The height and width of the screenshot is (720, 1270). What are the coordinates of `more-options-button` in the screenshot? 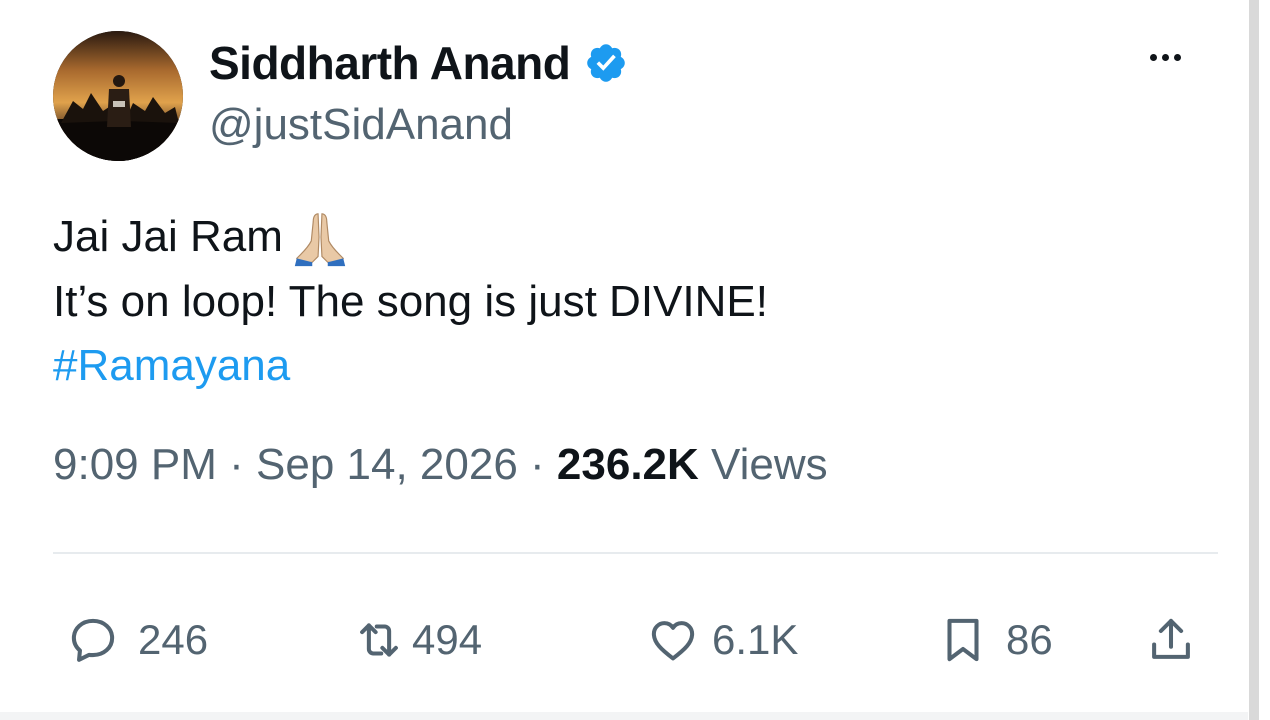 It's located at (1165, 57).